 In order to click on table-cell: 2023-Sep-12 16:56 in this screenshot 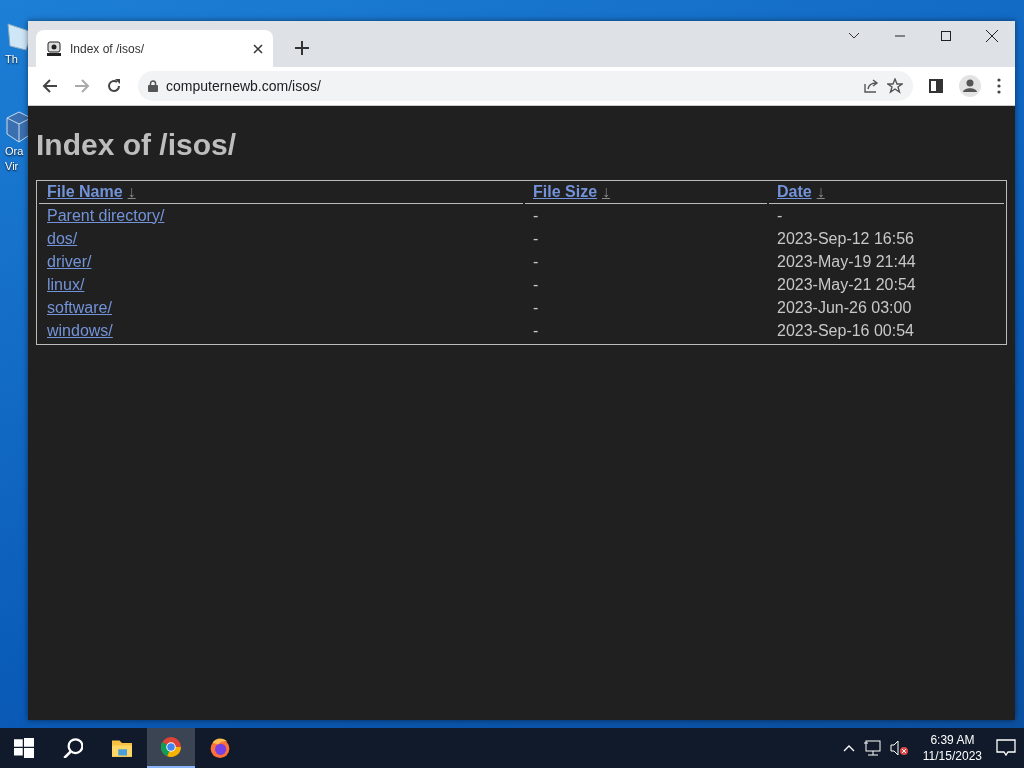, I will do `click(845, 238)`.